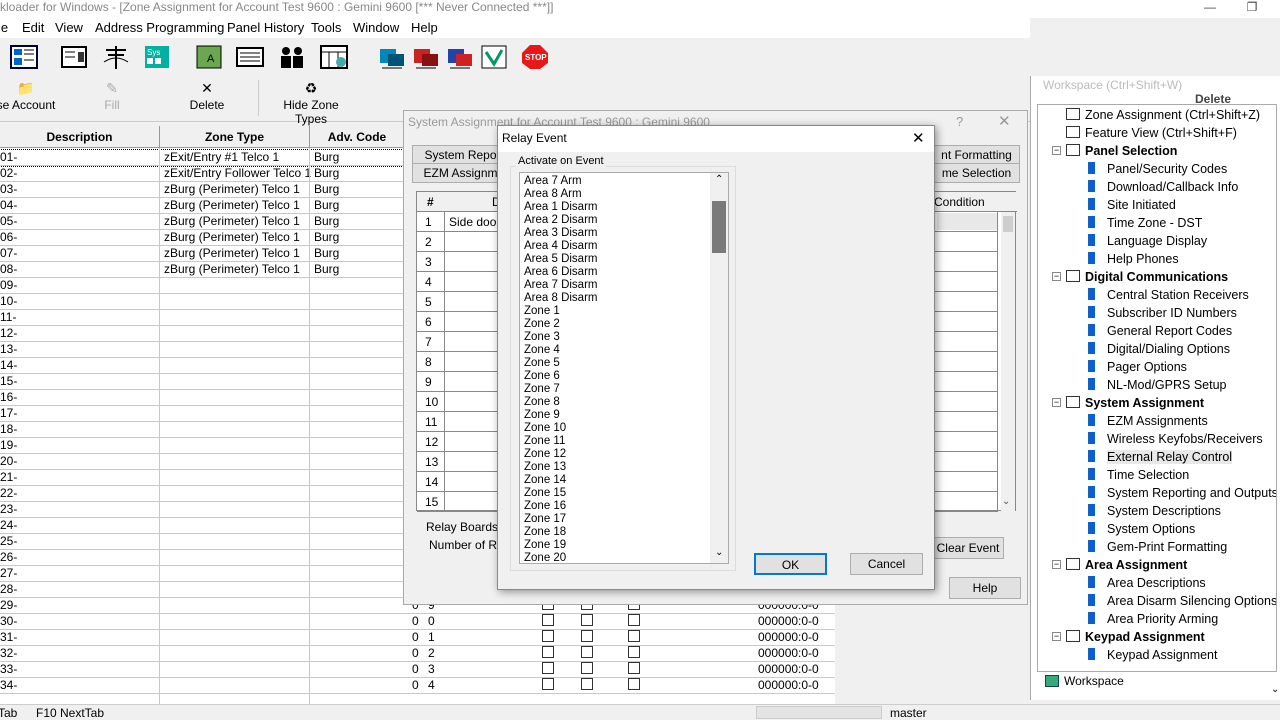 Image resolution: width=1280 pixels, height=720 pixels. Describe the element at coordinates (207, 462) in the screenshot. I see `table-row: 20-` at that location.